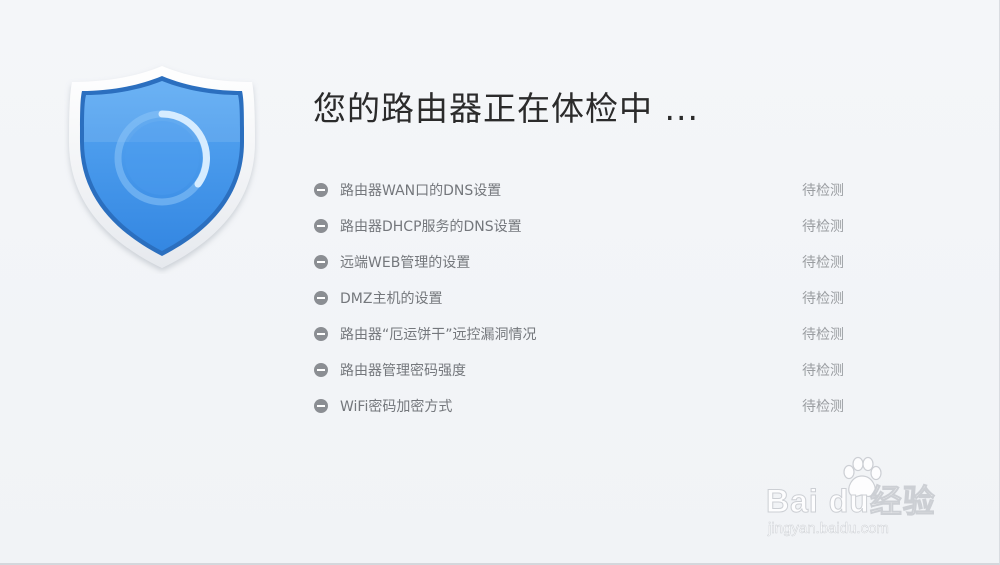 The image size is (1000, 565). Describe the element at coordinates (391, 299) in the screenshot. I see `check-item-label: DMZ主机的设置` at that location.